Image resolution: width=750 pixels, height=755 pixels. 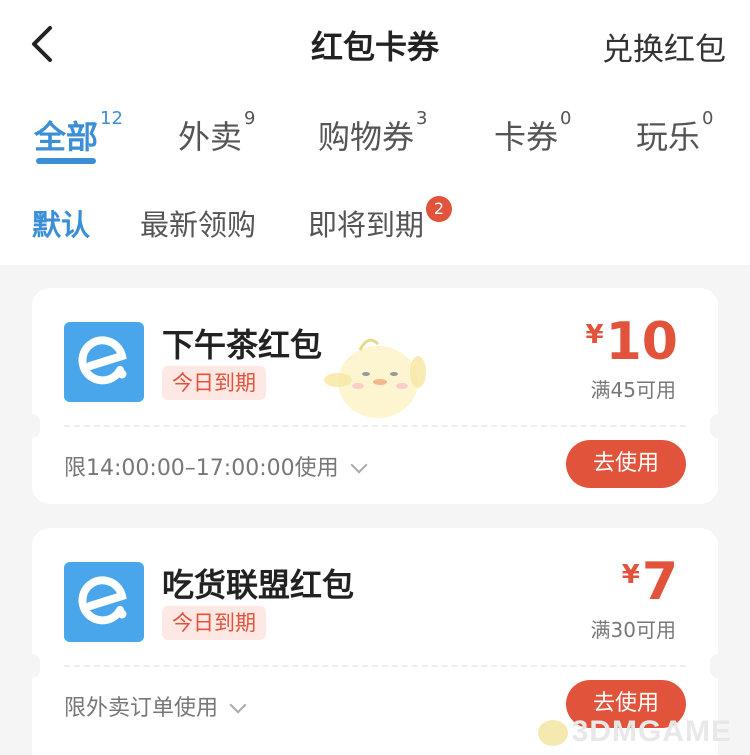 I want to click on tab-cards: 卡券 0, so click(x=532, y=133).